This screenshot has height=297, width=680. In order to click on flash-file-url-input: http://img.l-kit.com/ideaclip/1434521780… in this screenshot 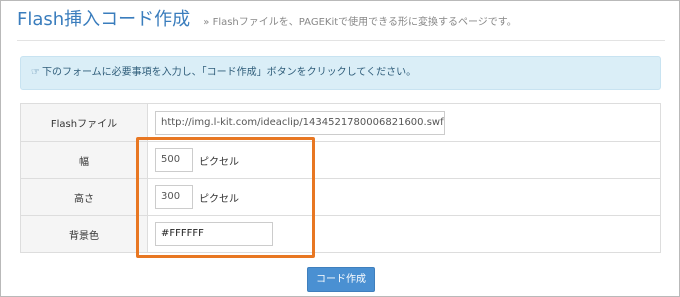, I will do `click(300, 122)`.